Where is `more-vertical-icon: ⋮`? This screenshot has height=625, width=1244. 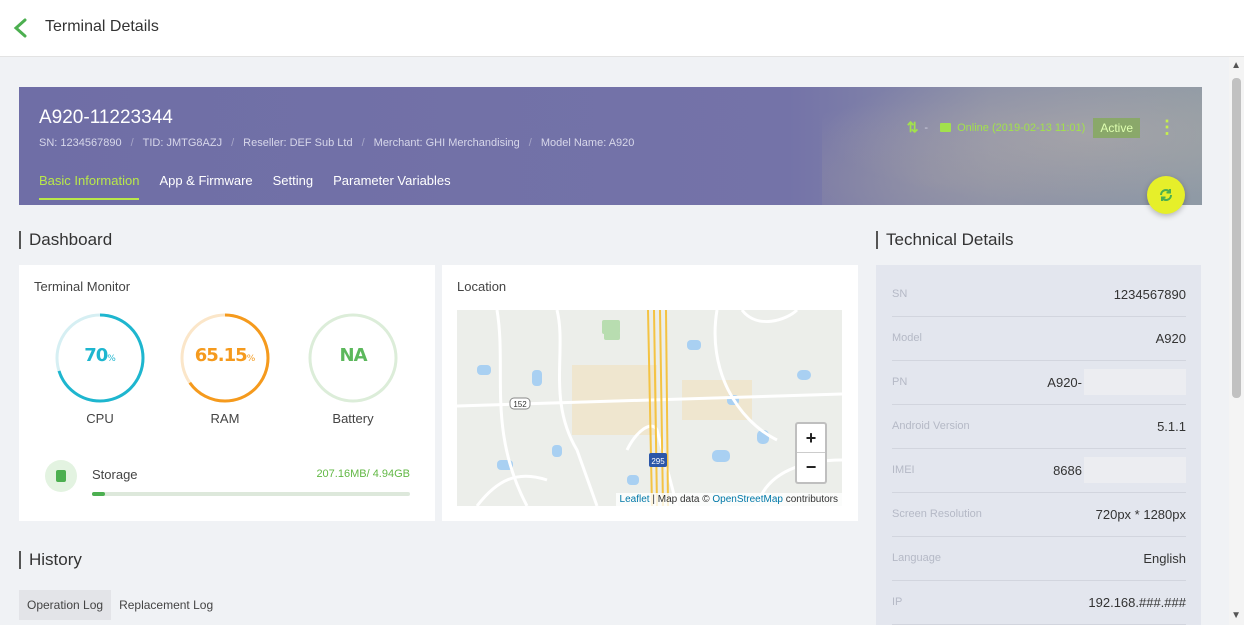
more-vertical-icon: ⋮ is located at coordinates (1167, 127).